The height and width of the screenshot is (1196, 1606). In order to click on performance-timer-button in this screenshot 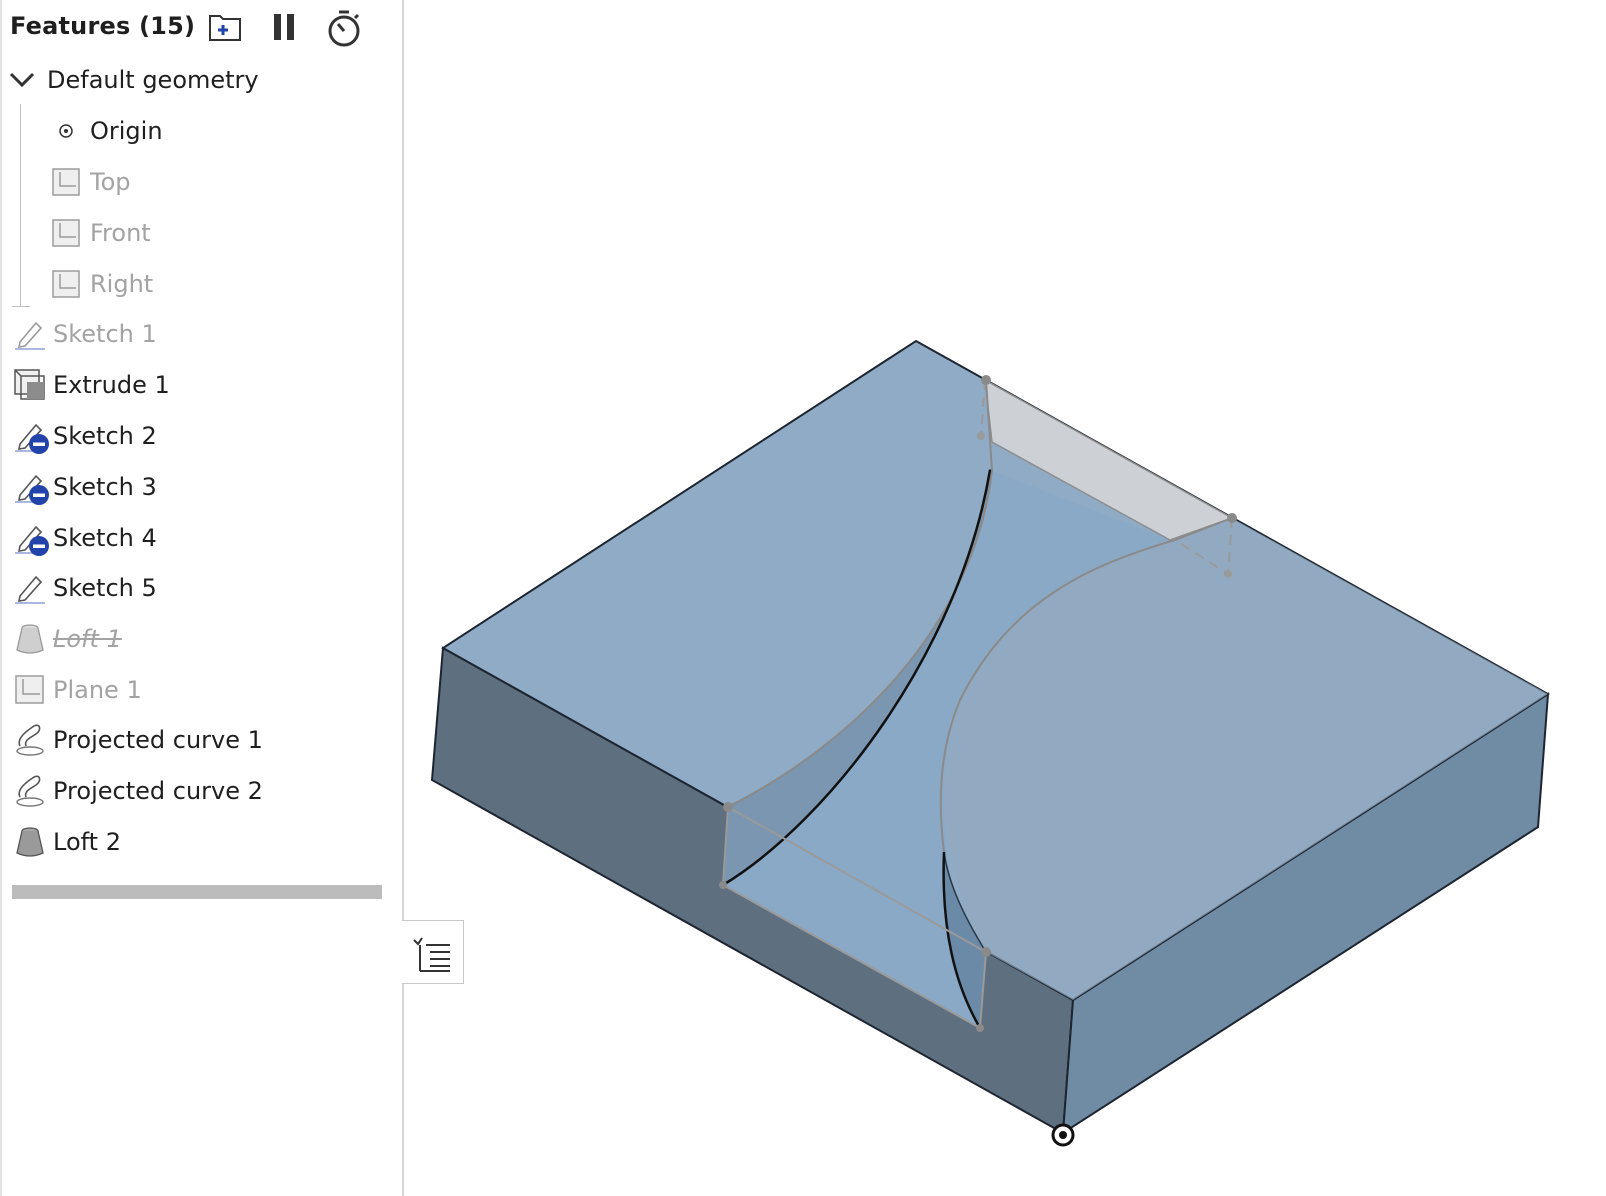, I will do `click(344, 28)`.